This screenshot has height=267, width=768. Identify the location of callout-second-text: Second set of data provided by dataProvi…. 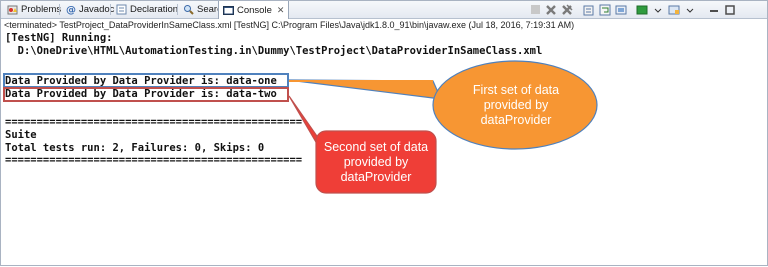
(376, 161).